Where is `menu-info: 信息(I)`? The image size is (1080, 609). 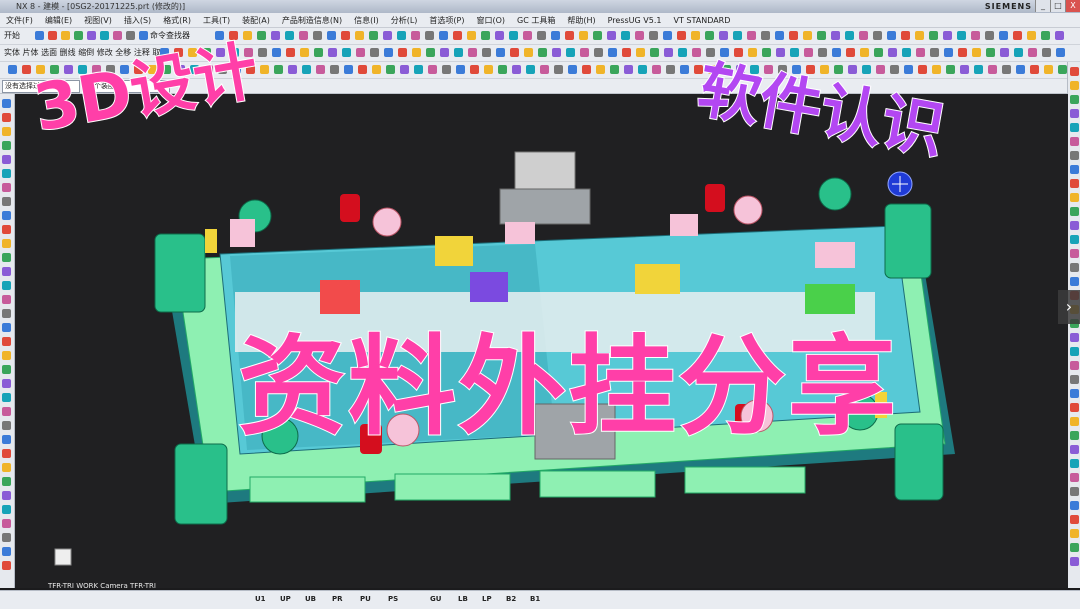
menu-info: 信息(I) is located at coordinates (366, 20).